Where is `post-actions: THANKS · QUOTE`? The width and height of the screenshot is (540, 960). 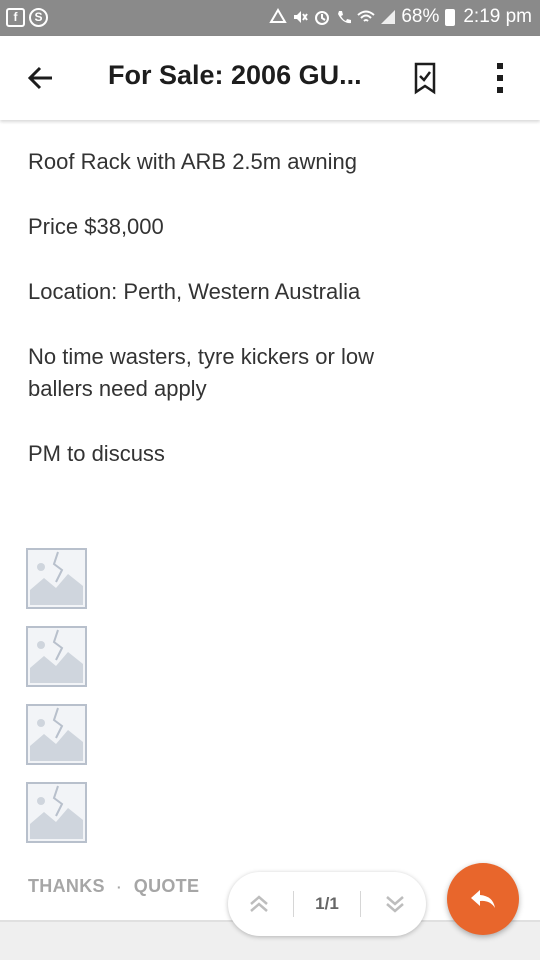 post-actions: THANKS · QUOTE is located at coordinates (113, 886).